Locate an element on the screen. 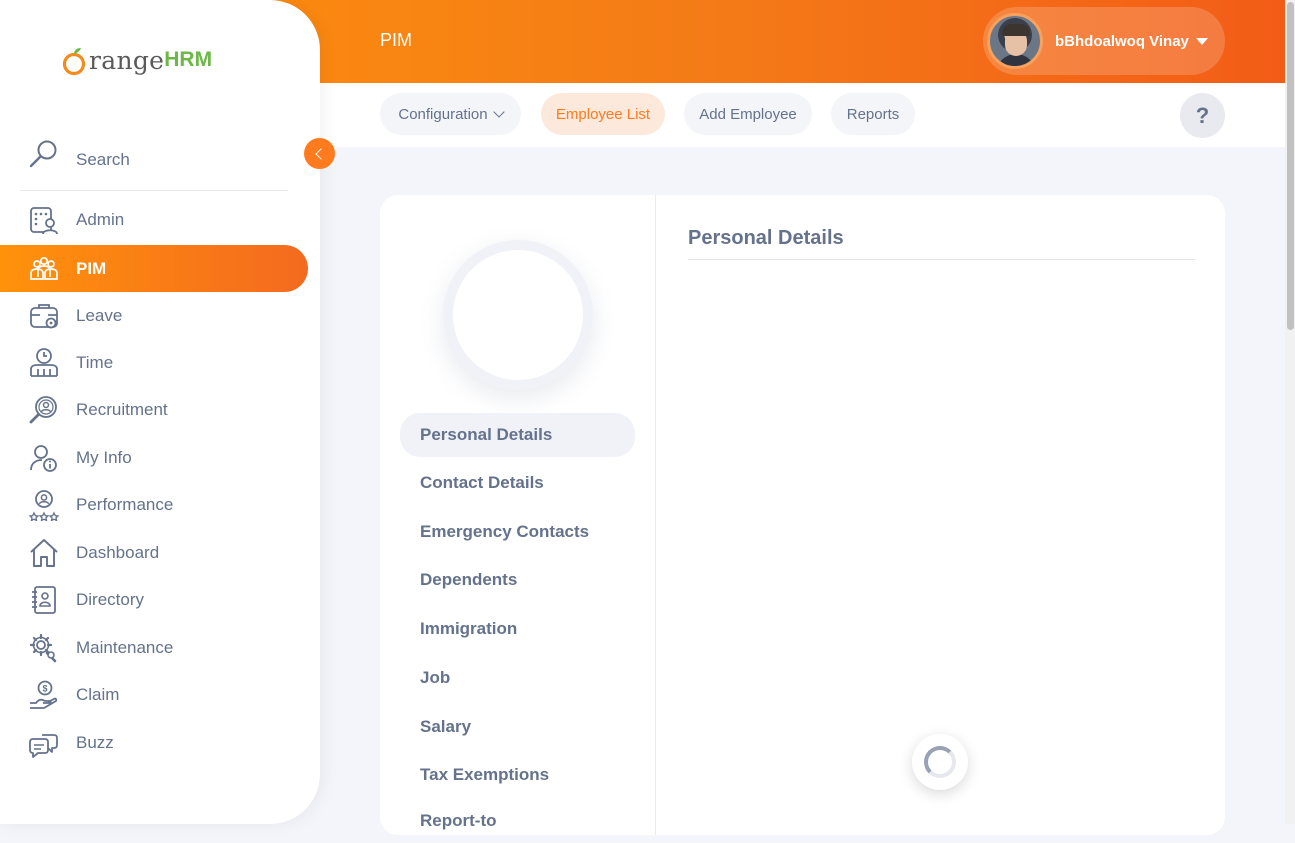 This screenshot has height=843, width=1295. admin-icon is located at coordinates (44, 221).